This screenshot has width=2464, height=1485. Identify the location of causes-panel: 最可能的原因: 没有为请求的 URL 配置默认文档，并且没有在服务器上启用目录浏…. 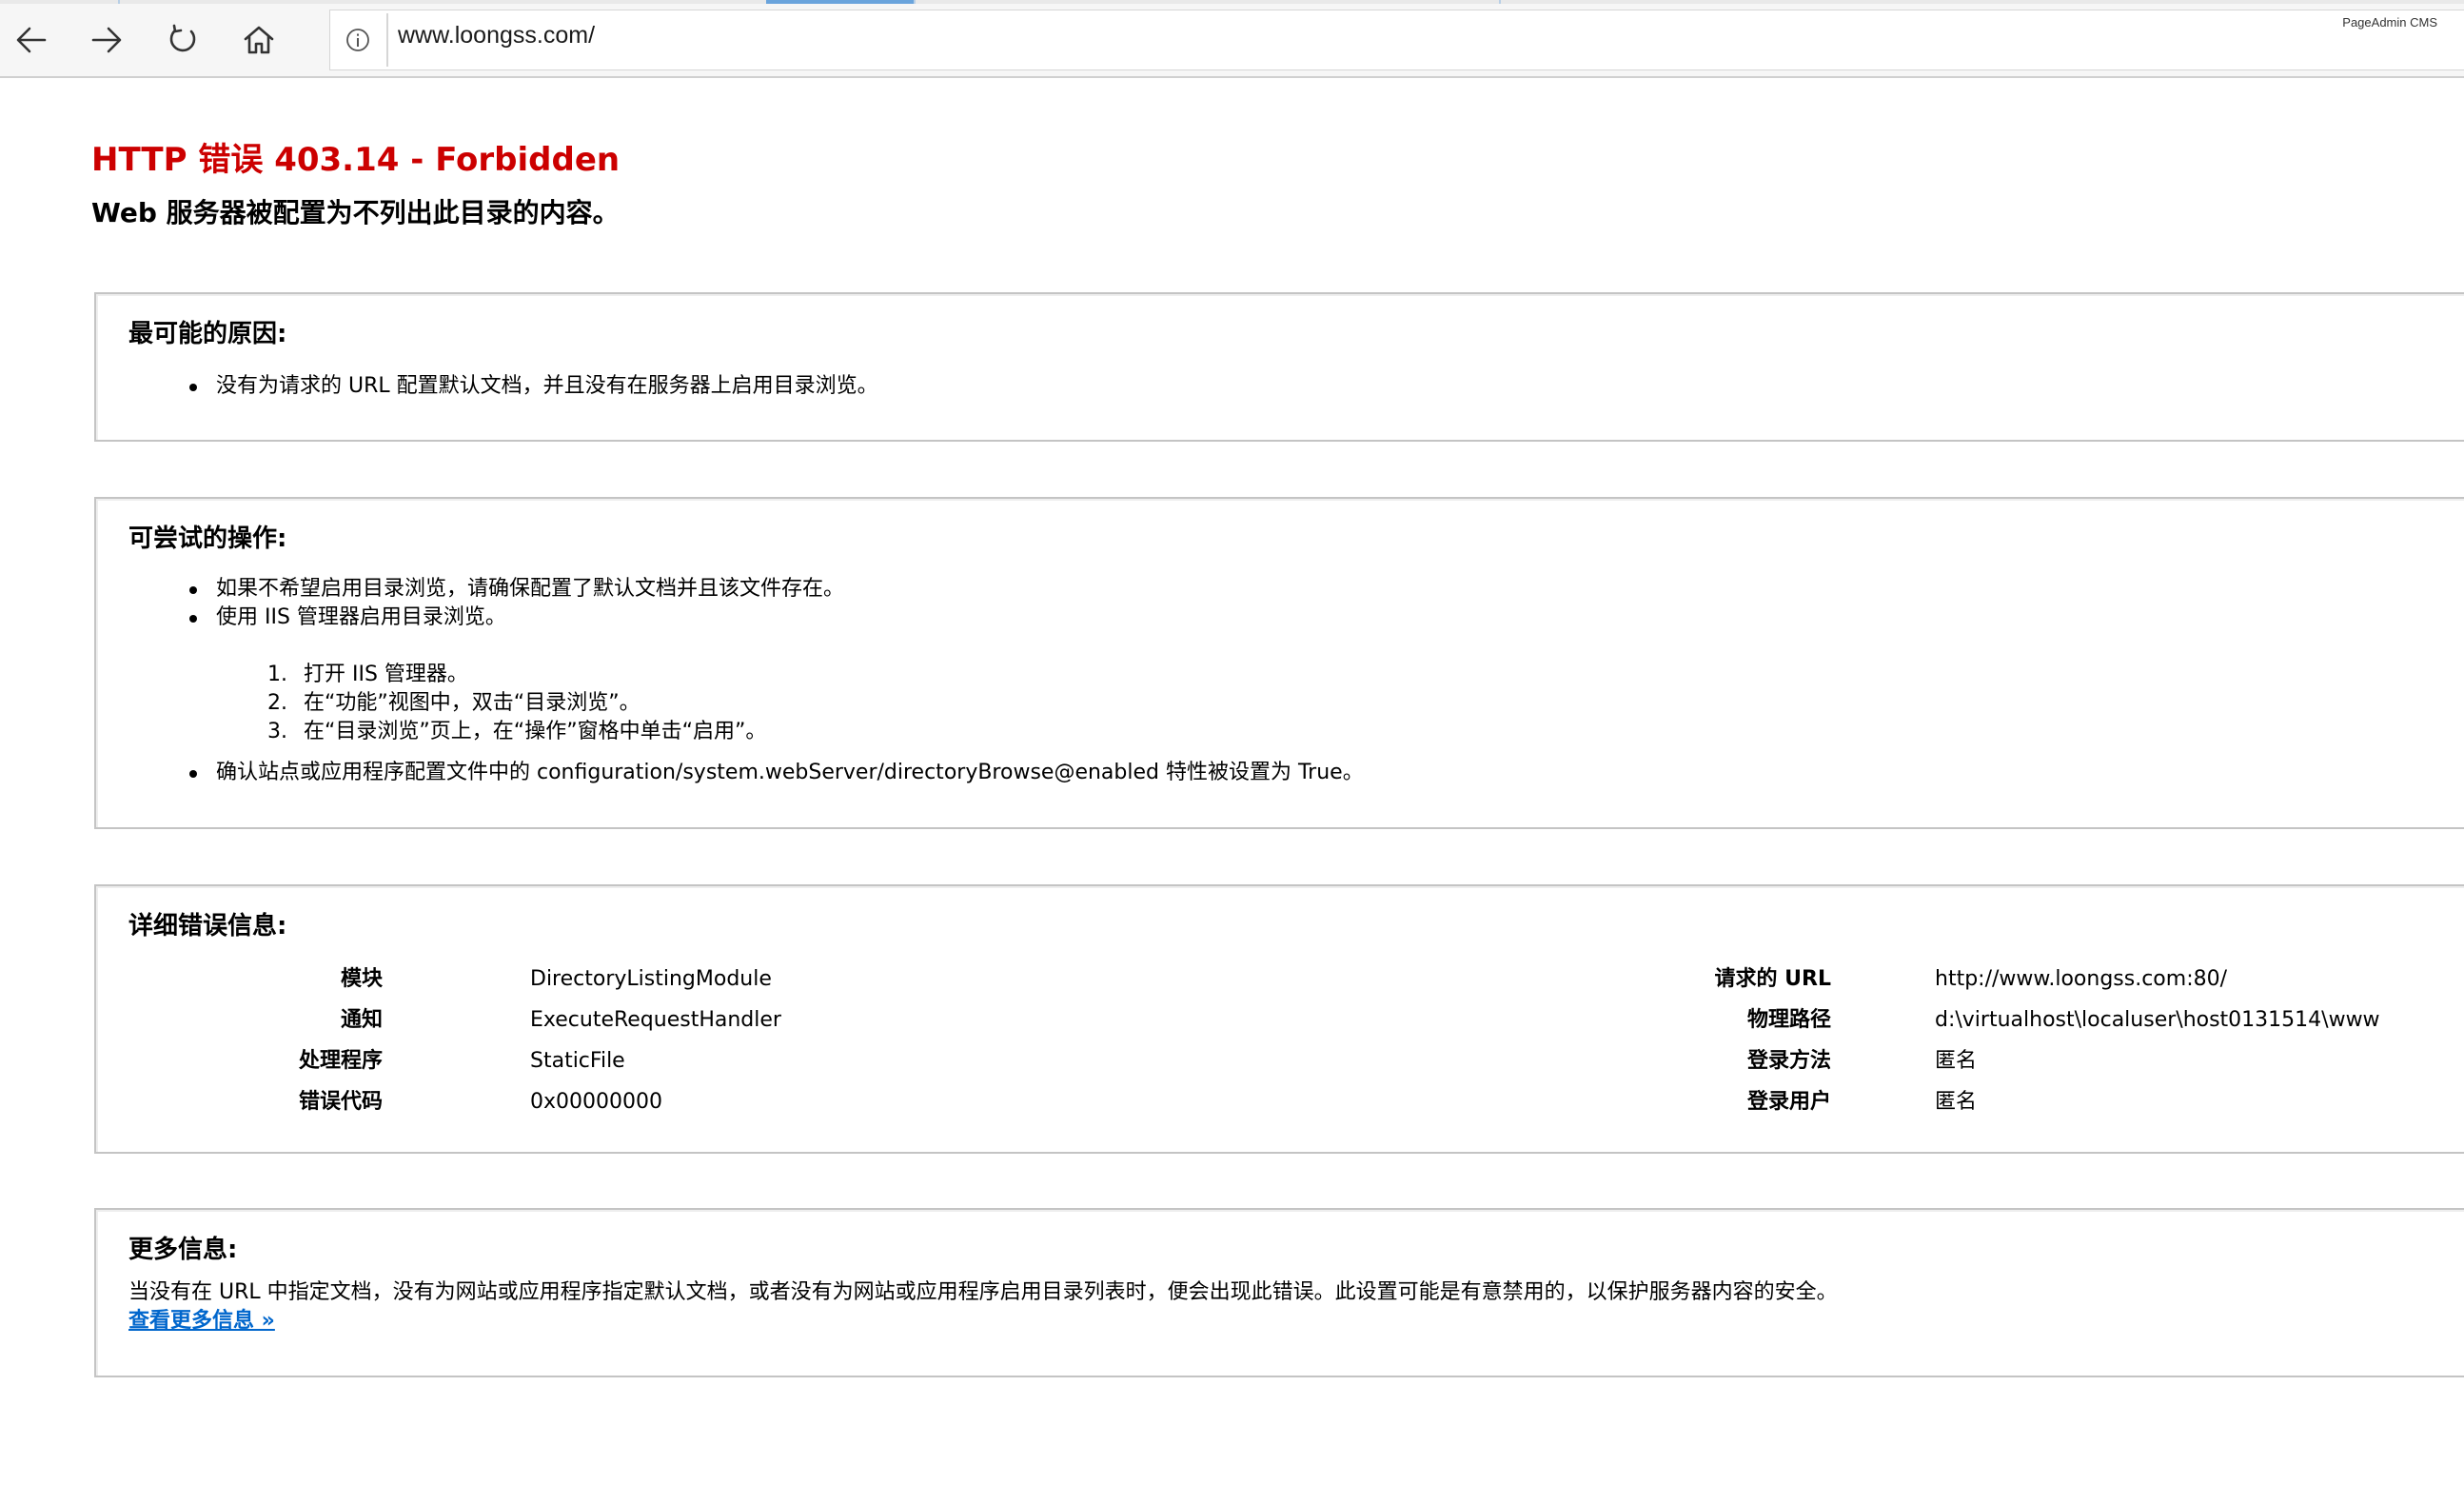
(1279, 367).